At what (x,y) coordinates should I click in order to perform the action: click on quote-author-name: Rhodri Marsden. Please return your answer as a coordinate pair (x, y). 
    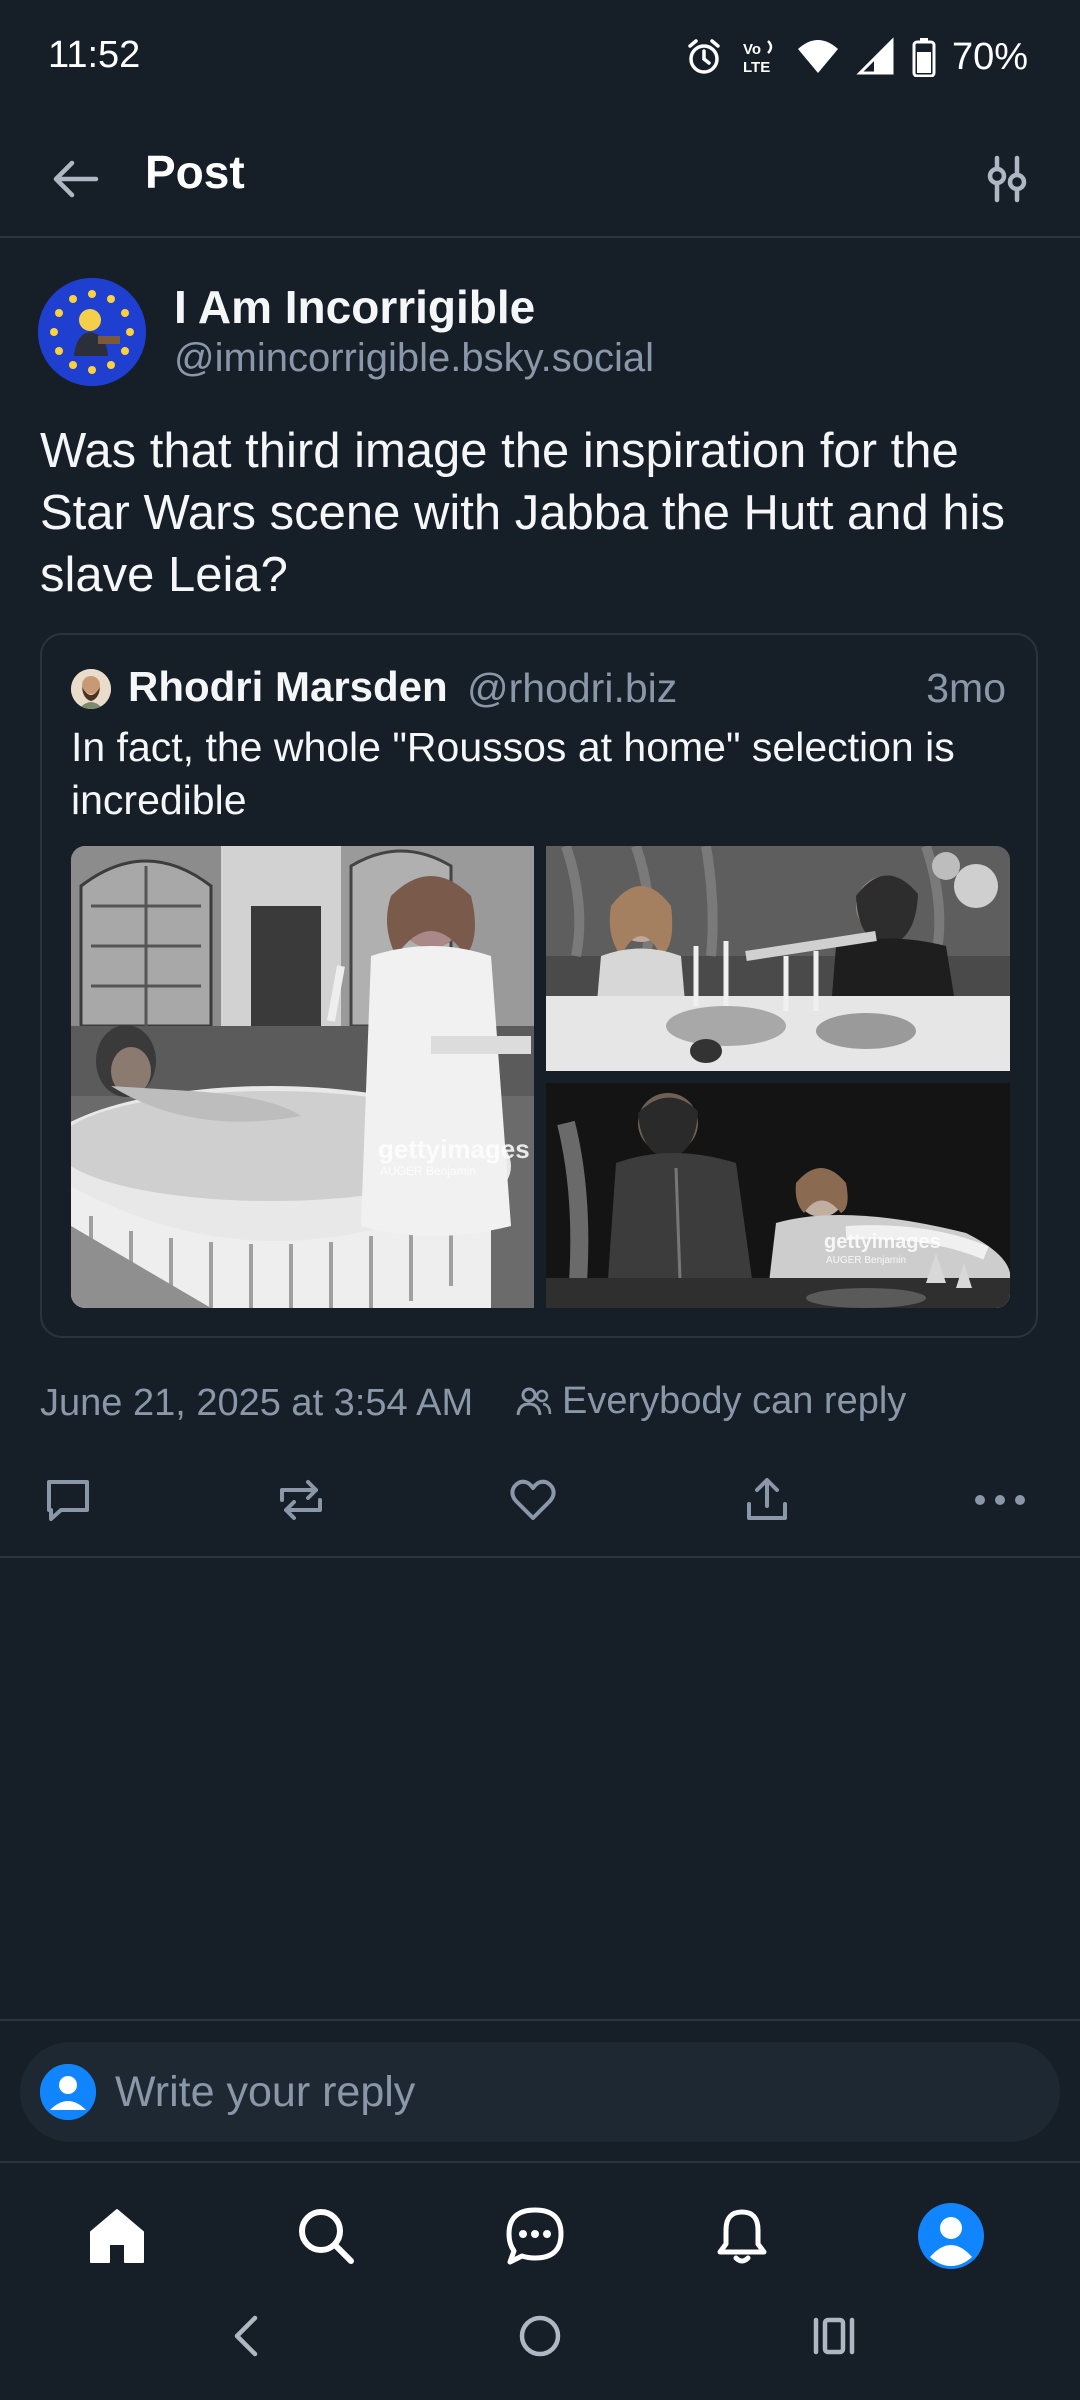
    Looking at the image, I should click on (288, 686).